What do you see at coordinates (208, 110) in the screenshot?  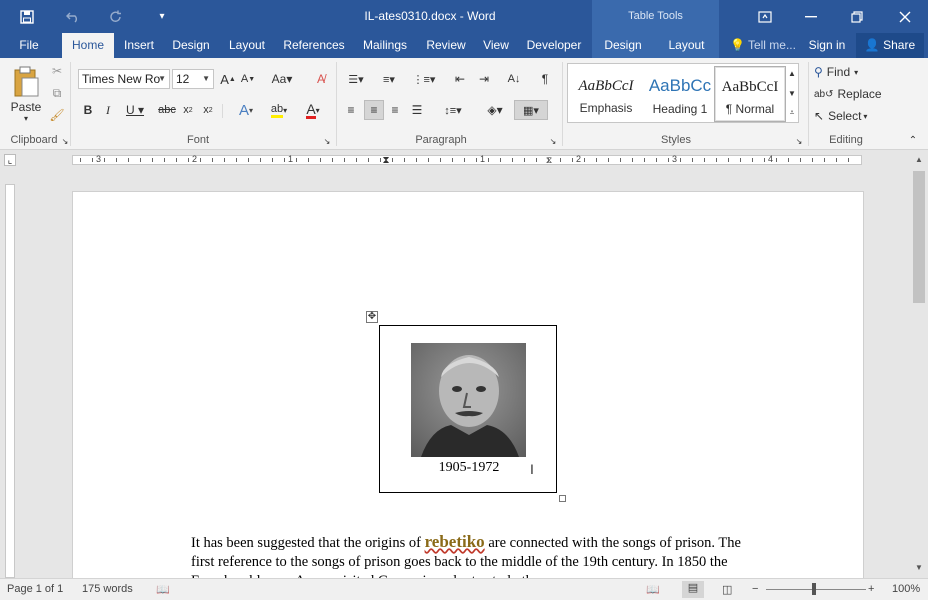 I see `superscript-icon: x2` at bounding box center [208, 110].